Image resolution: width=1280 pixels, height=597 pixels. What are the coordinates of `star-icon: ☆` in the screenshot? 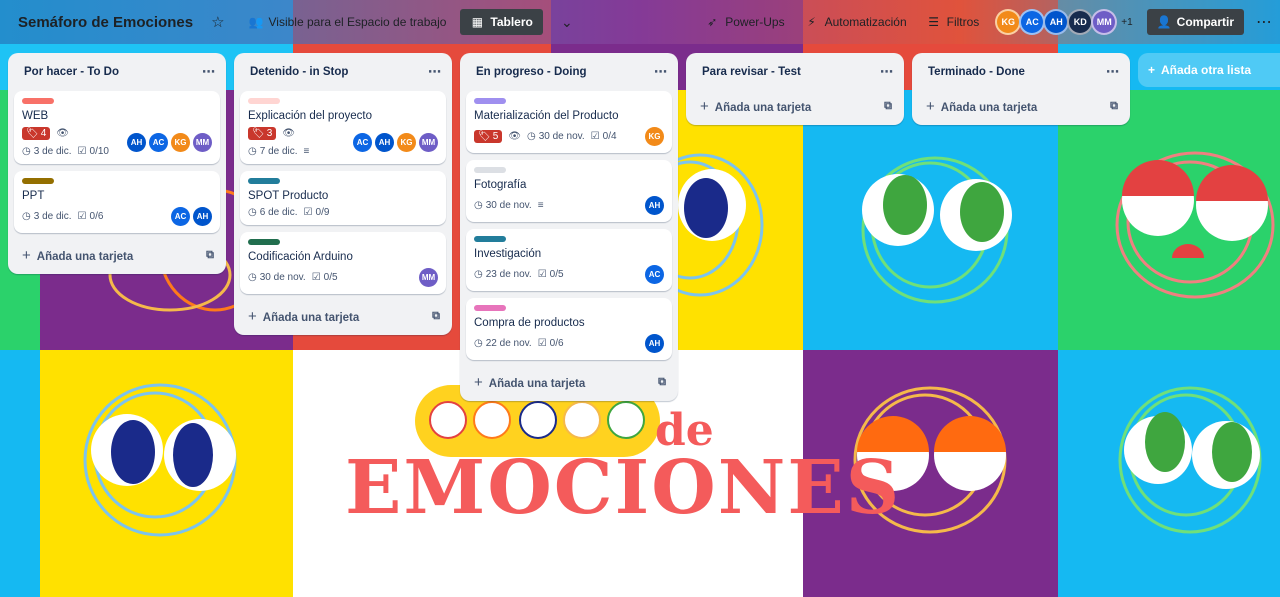 It's located at (217, 22).